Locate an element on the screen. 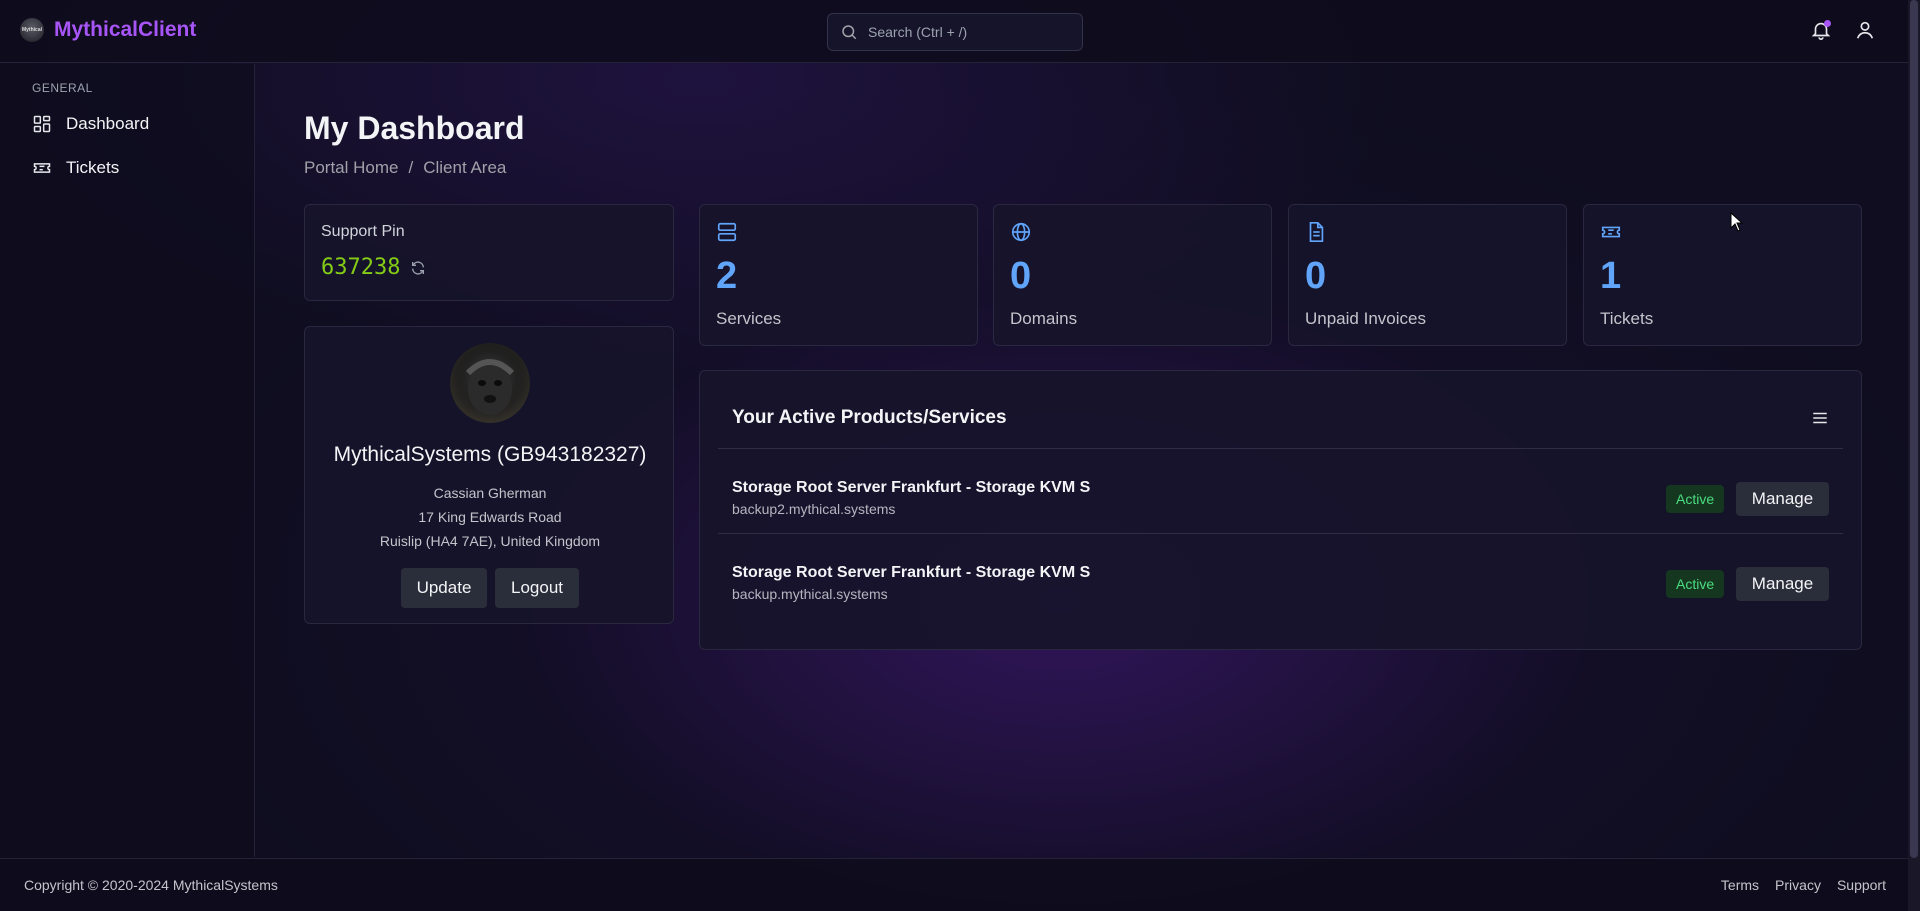  top-bar: Mythical MythicalClient is located at coordinates (954, 31).